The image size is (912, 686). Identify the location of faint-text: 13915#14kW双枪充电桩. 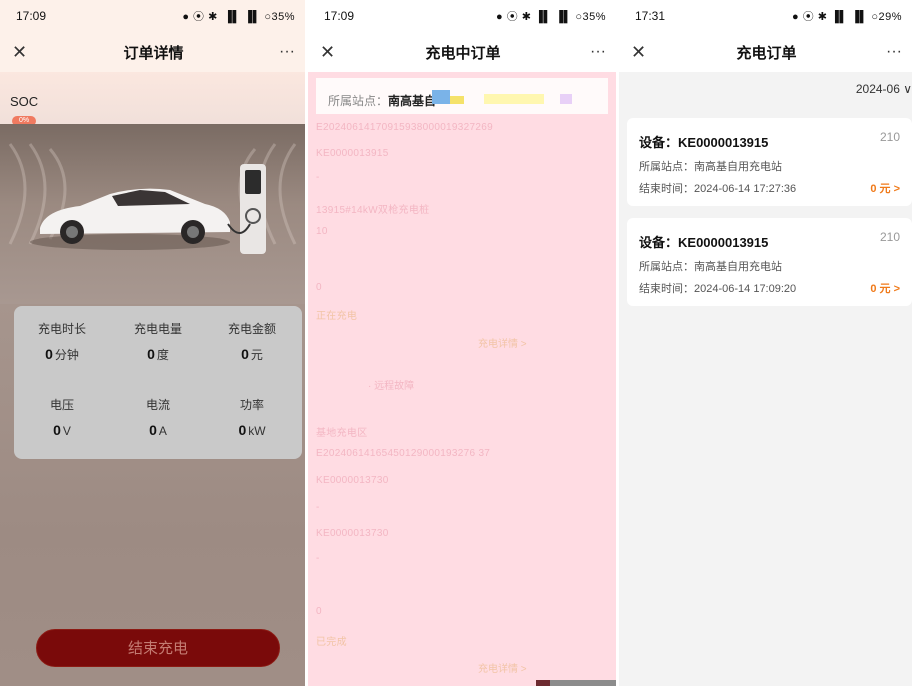
(373, 210).